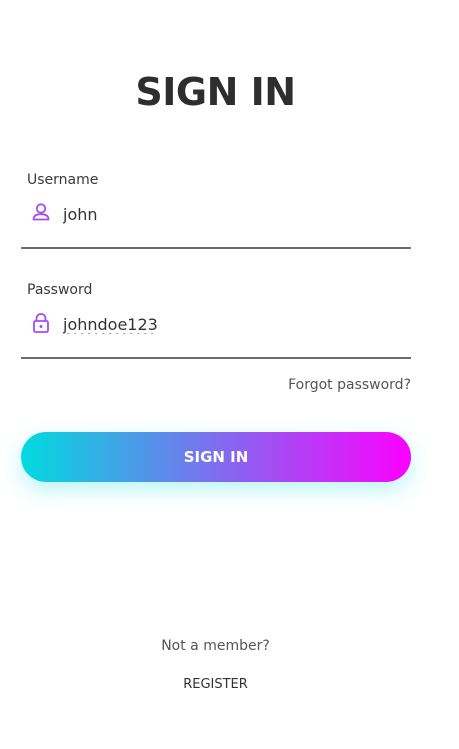 Image resolution: width=459 pixels, height=749 pixels. What do you see at coordinates (41, 323) in the screenshot?
I see `lock-icon` at bounding box center [41, 323].